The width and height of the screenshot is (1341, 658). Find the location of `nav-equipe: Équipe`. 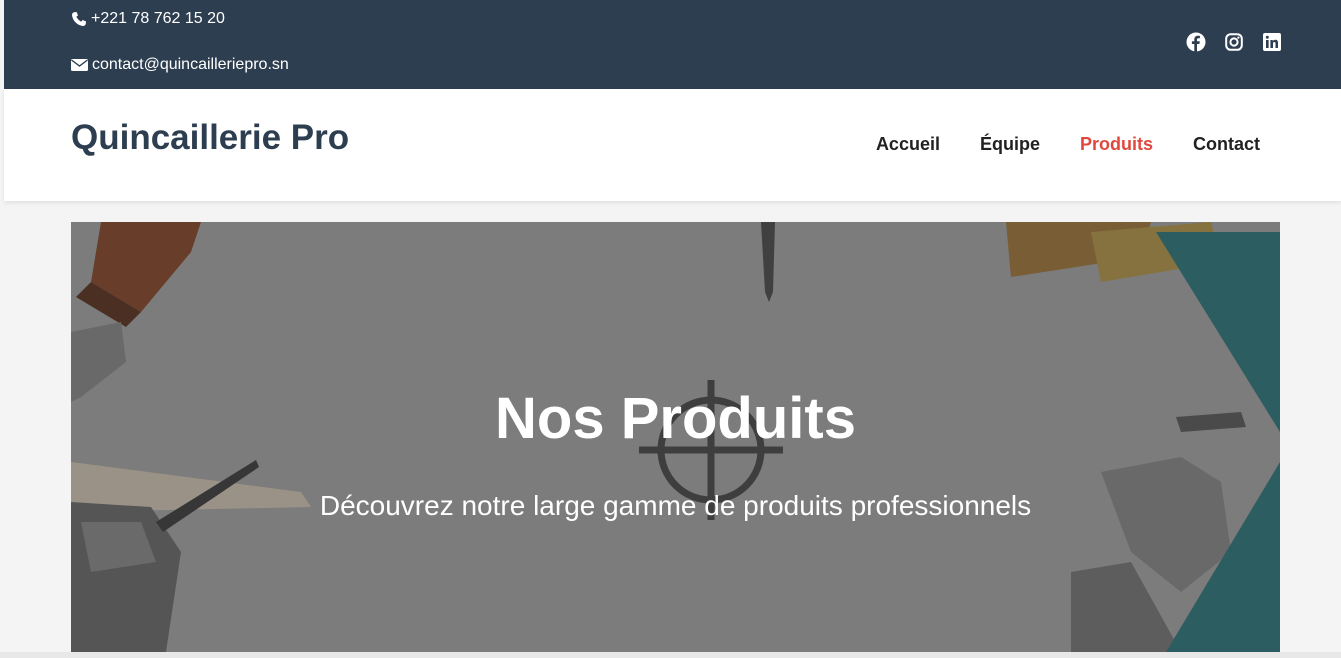

nav-equipe: Équipe is located at coordinates (1010, 144).